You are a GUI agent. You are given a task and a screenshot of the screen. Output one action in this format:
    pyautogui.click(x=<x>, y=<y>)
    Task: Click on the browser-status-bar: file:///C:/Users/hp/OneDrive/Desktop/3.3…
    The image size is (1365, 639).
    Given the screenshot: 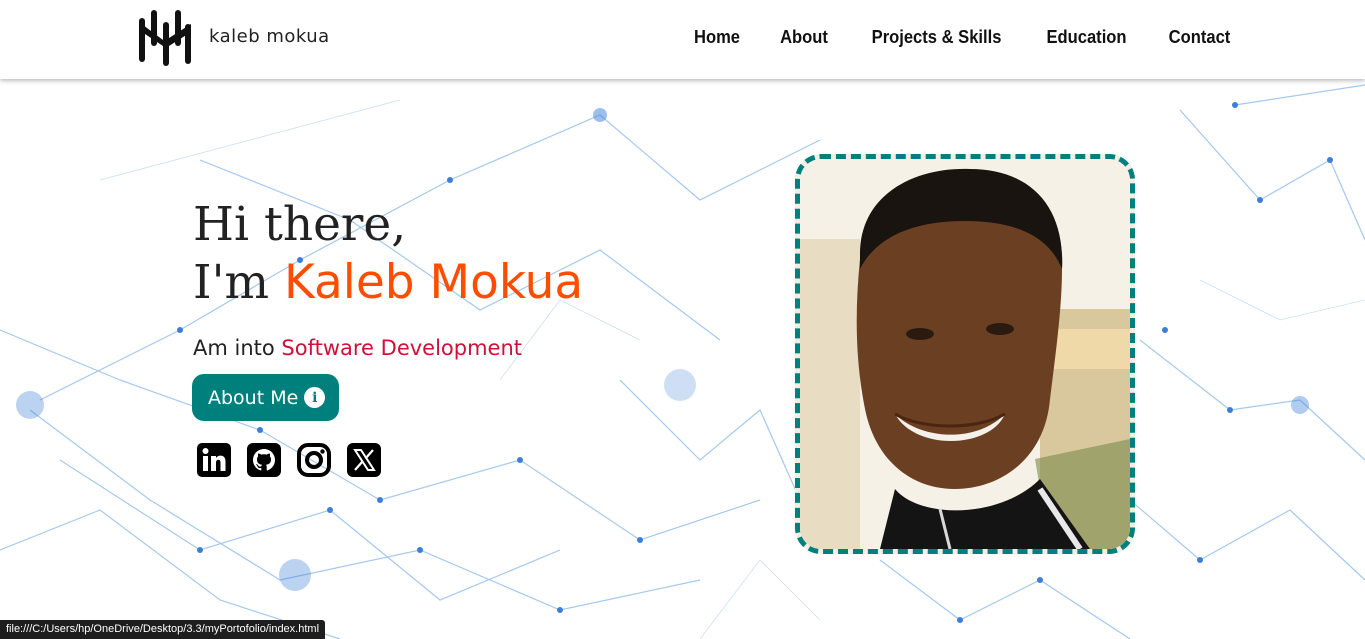 What is the action you would take?
    pyautogui.click(x=163, y=629)
    